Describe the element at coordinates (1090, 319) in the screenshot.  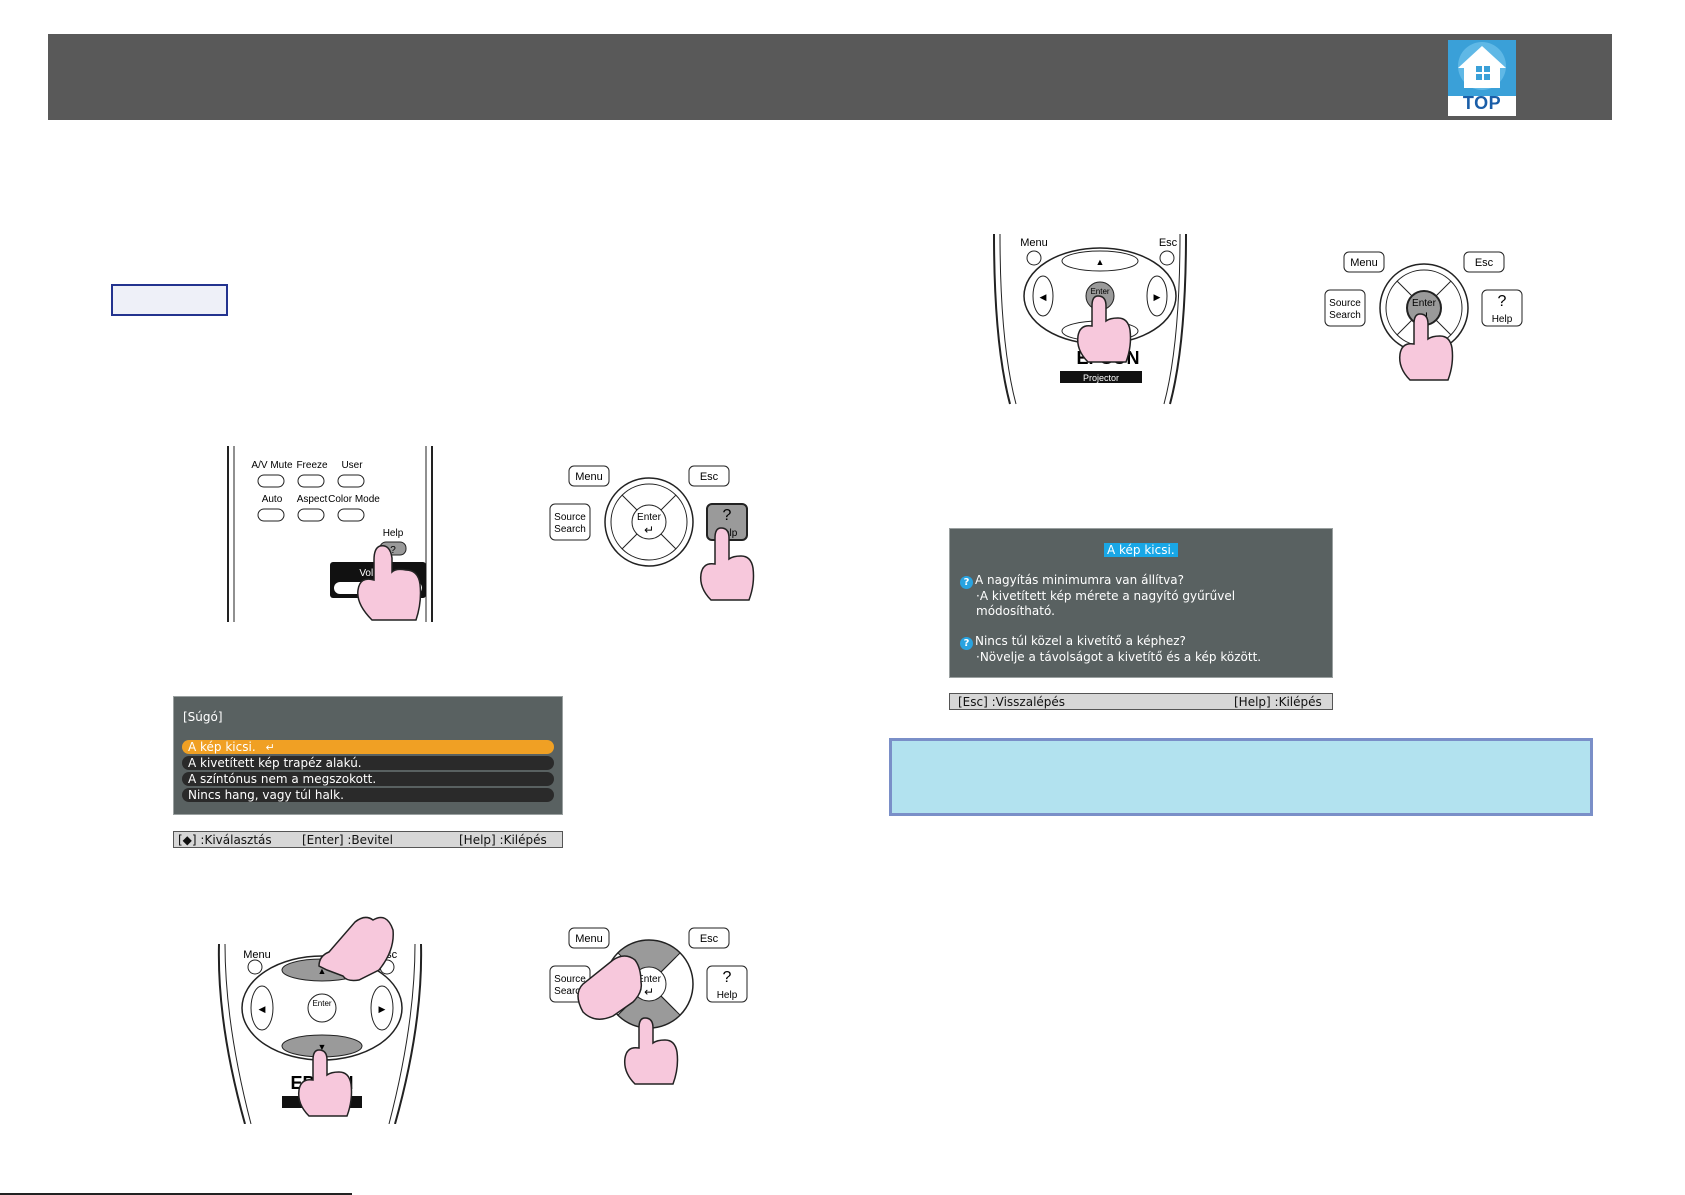
I see `remote-enter-illustration: Menu Esc ▲ ◀ ▶ Enter EPSON Projector` at that location.